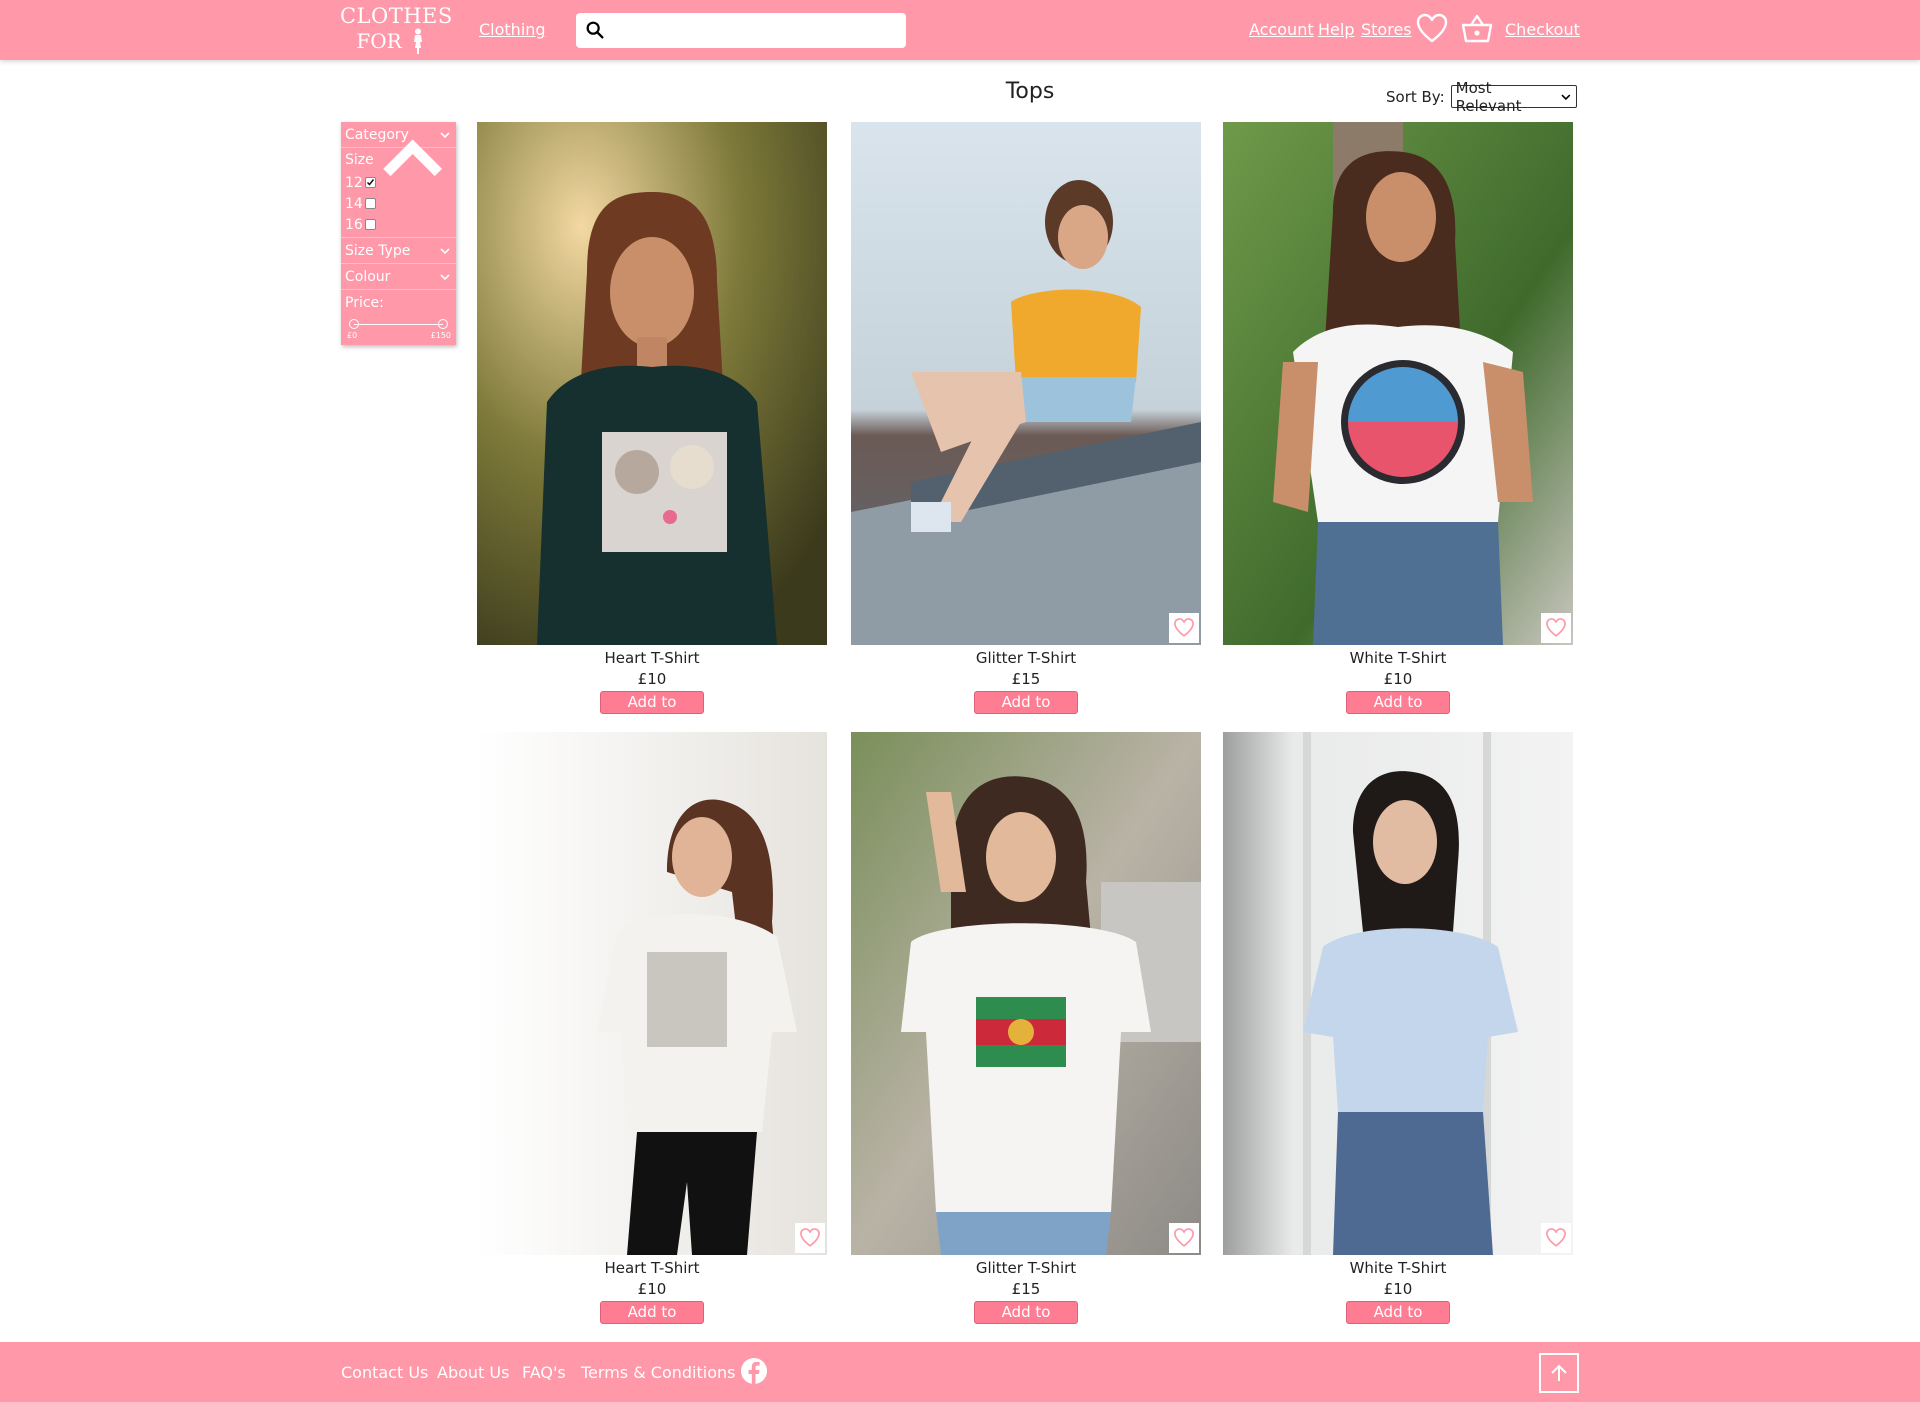 This screenshot has height=1402, width=1920. Describe the element at coordinates (398, 188) in the screenshot. I see `filter-size: Size 12 14 16` at that location.